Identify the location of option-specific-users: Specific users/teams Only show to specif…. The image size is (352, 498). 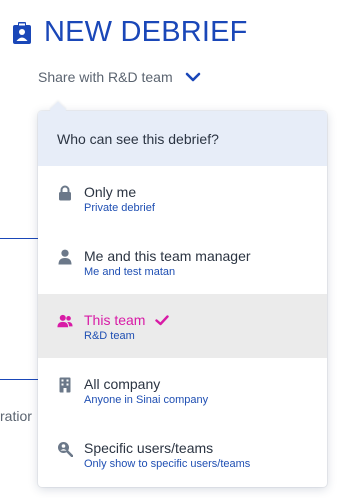
(182, 454).